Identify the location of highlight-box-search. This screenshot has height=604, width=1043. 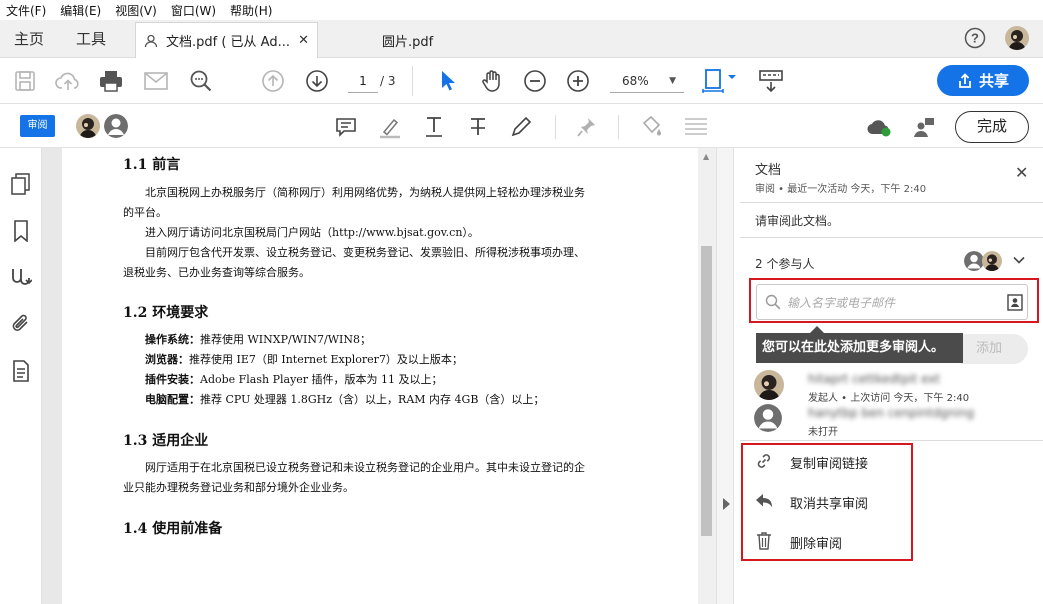
(894, 300).